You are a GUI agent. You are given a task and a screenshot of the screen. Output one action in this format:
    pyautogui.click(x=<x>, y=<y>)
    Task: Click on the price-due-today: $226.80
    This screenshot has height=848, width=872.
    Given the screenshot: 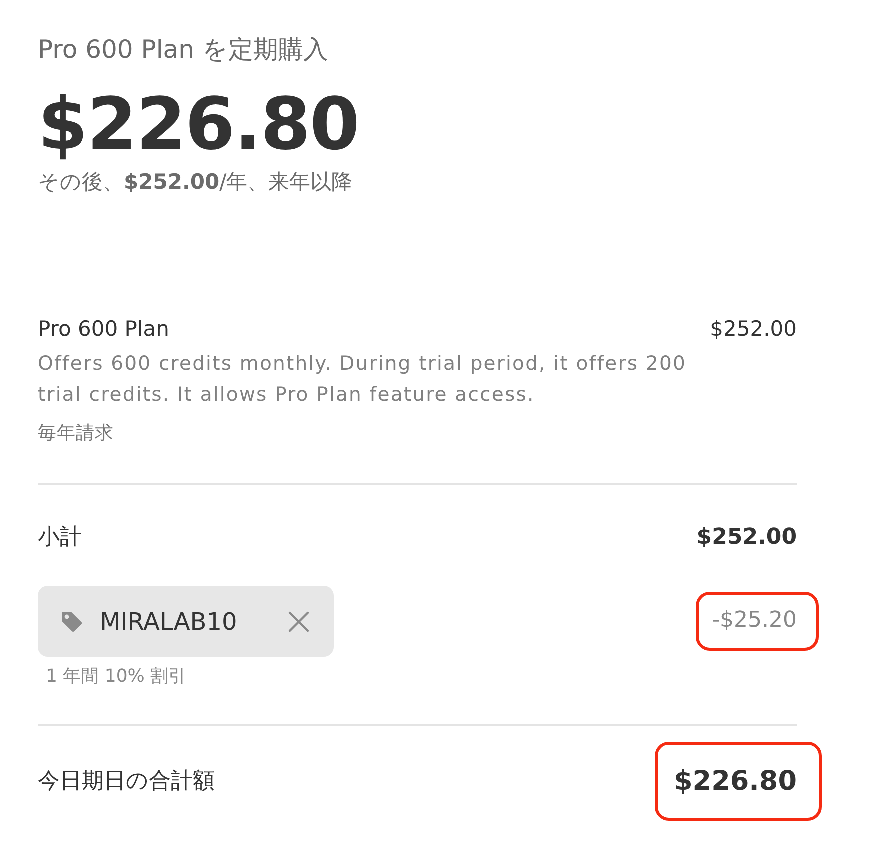 What is the action you would take?
    pyautogui.click(x=199, y=124)
    